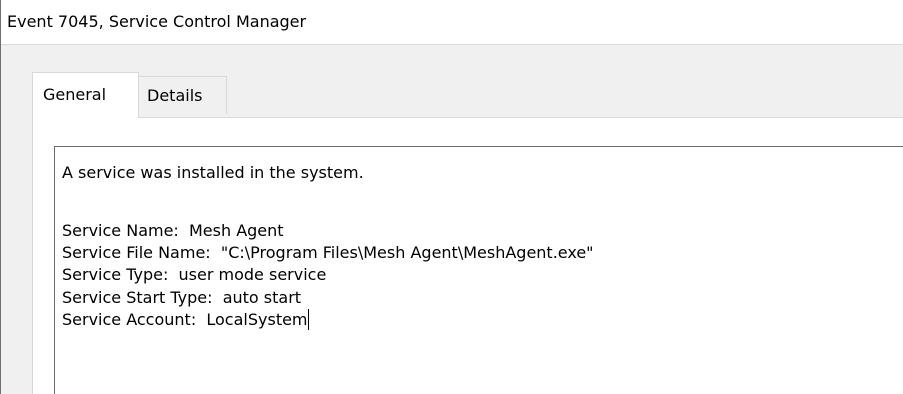  Describe the element at coordinates (173, 230) in the screenshot. I see `service-name-line: Service Name: Mesh Agent` at that location.